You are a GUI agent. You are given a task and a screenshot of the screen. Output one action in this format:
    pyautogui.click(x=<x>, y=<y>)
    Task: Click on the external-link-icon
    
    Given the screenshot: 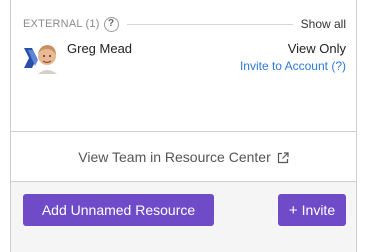 What is the action you would take?
    pyautogui.click(x=283, y=157)
    